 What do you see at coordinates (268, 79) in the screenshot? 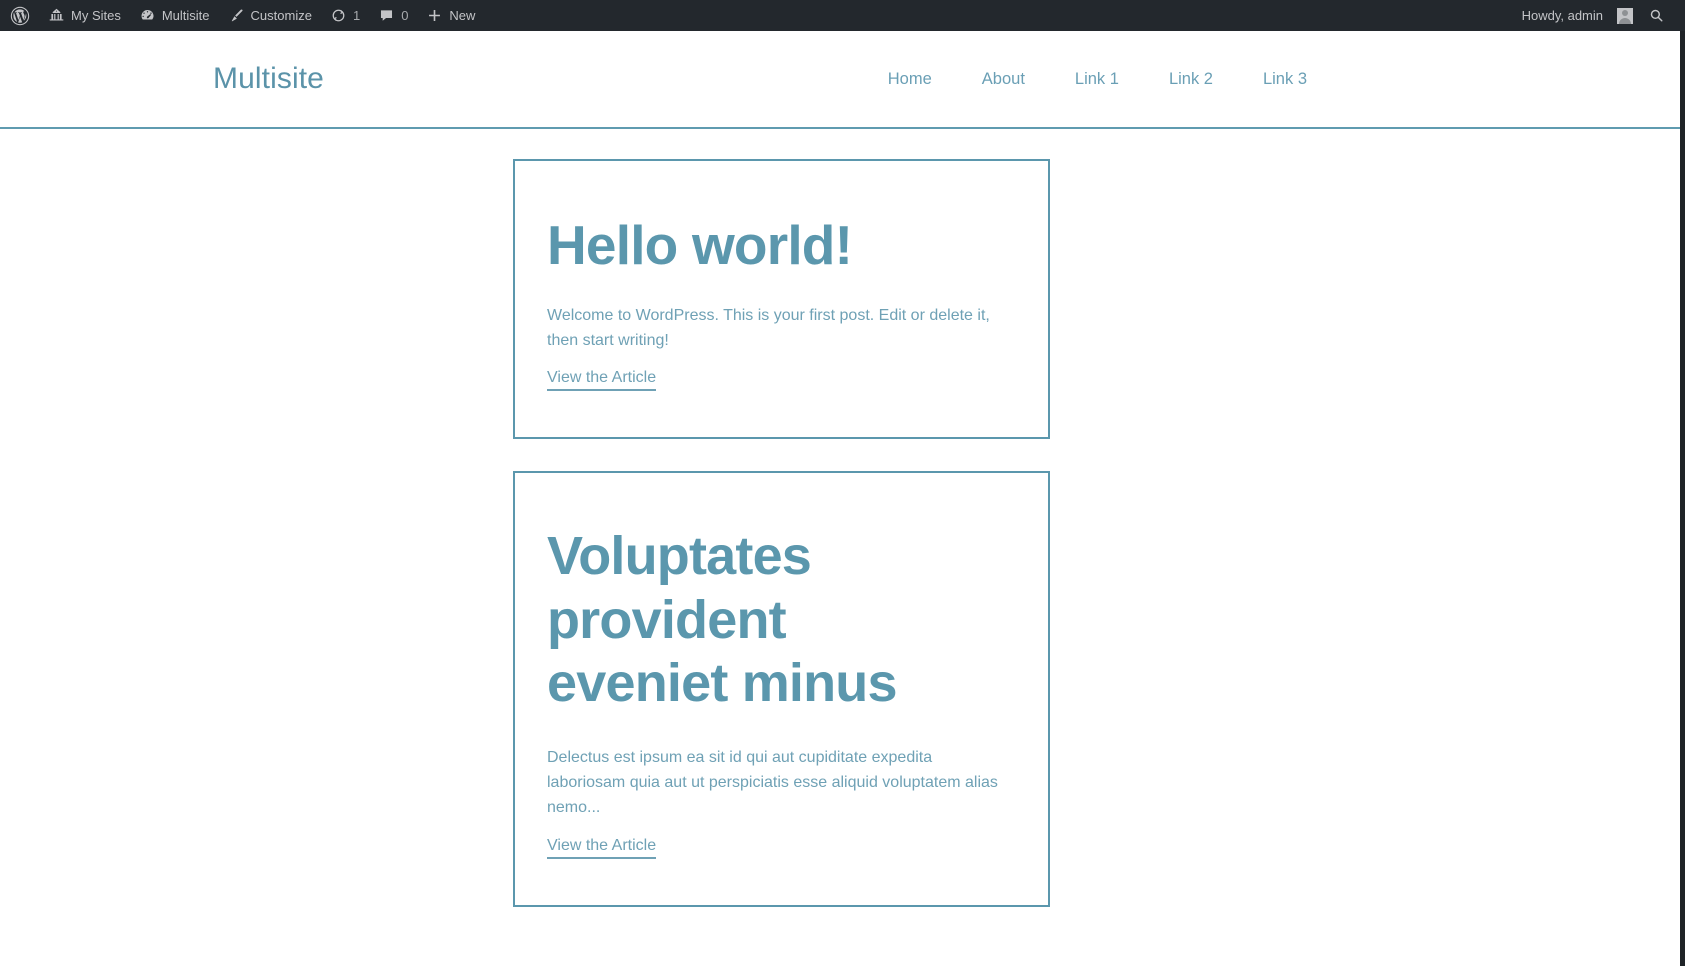
I see `site-title: Multisite` at bounding box center [268, 79].